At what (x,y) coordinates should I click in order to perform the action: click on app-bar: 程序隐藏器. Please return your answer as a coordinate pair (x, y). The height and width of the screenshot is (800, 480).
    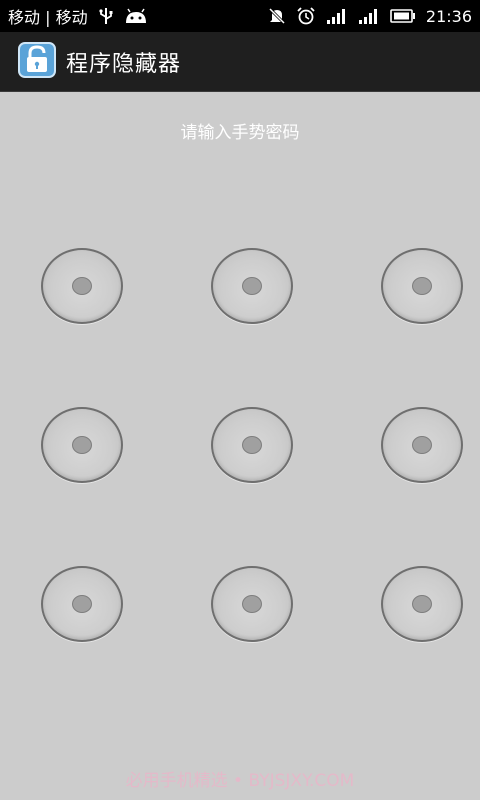
    Looking at the image, I should click on (240, 62).